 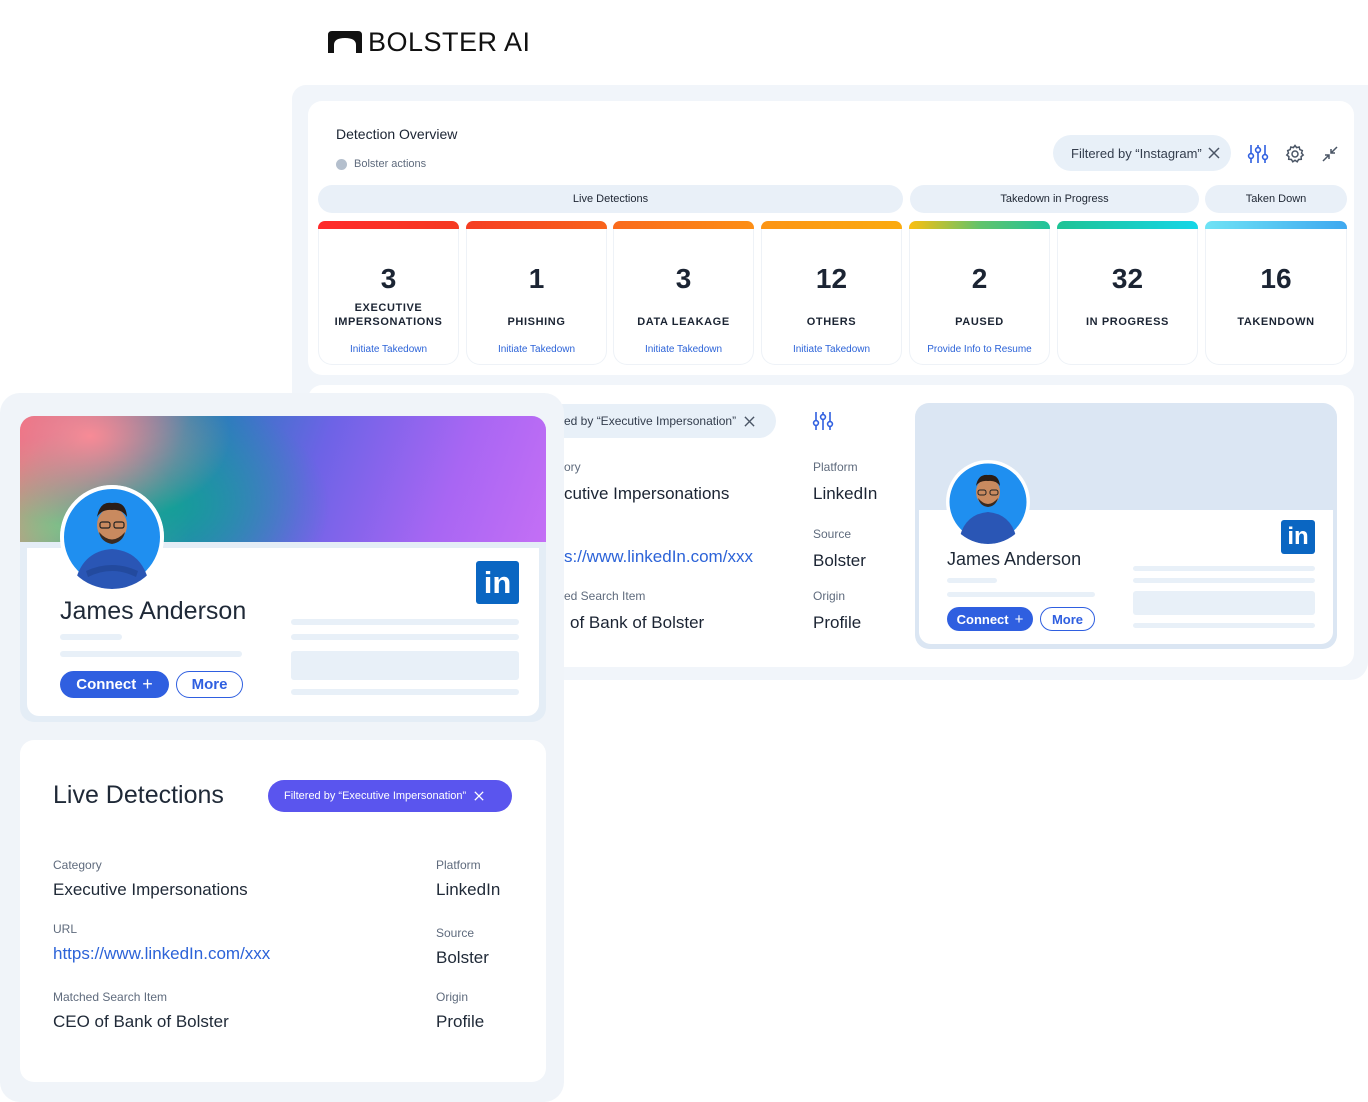 I want to click on overview-title: Detection Overview, so click(x=397, y=134).